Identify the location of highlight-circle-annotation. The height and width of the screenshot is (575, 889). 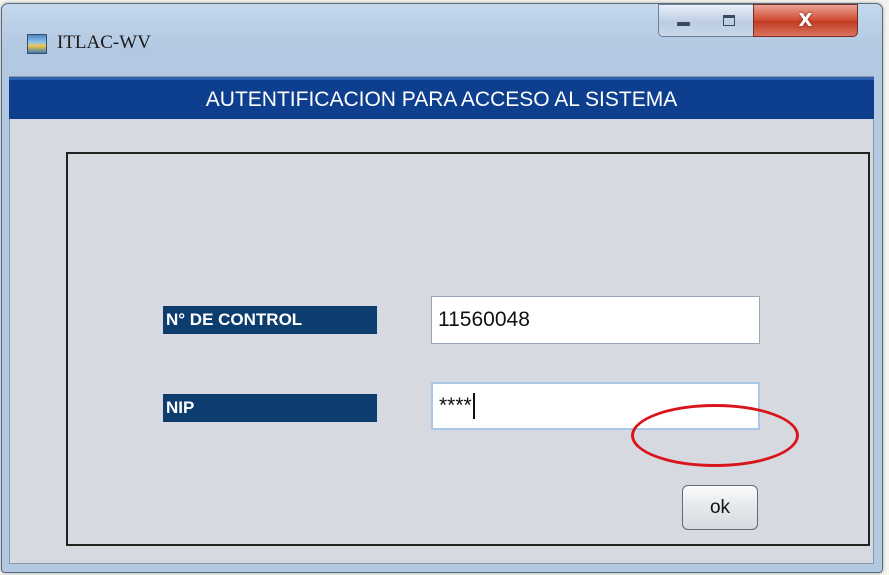
(715, 435).